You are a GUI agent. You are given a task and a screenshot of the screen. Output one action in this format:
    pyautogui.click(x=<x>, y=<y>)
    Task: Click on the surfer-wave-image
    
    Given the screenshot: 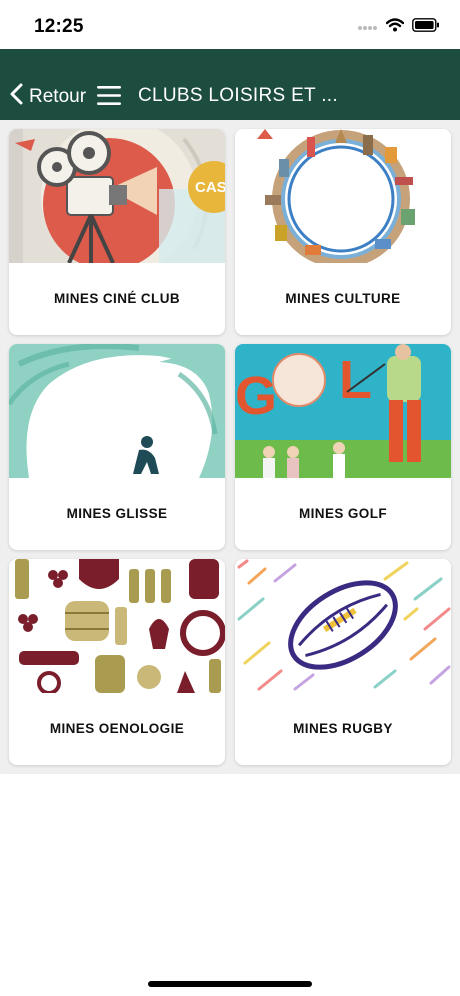 What is the action you would take?
    pyautogui.click(x=117, y=411)
    